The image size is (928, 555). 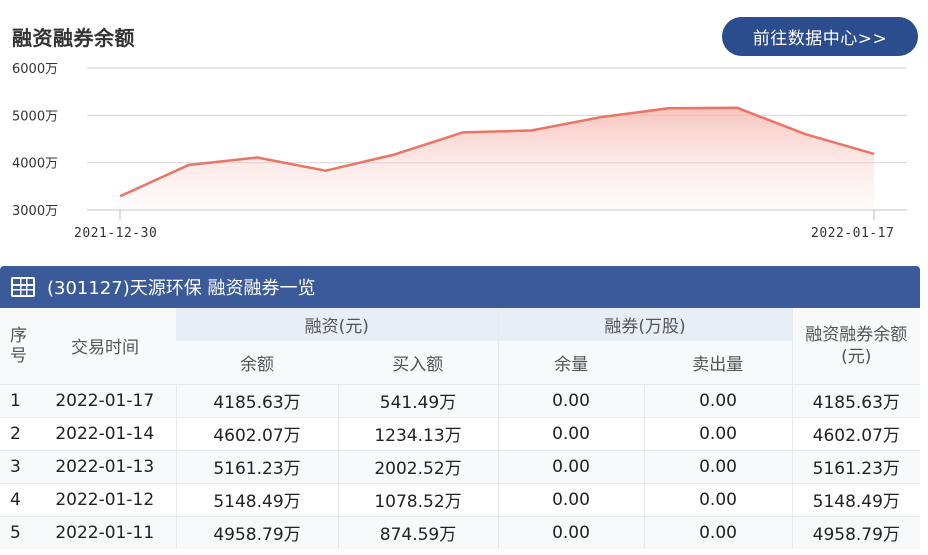 I want to click on chart-title: 融资融券余额, so click(x=73, y=38).